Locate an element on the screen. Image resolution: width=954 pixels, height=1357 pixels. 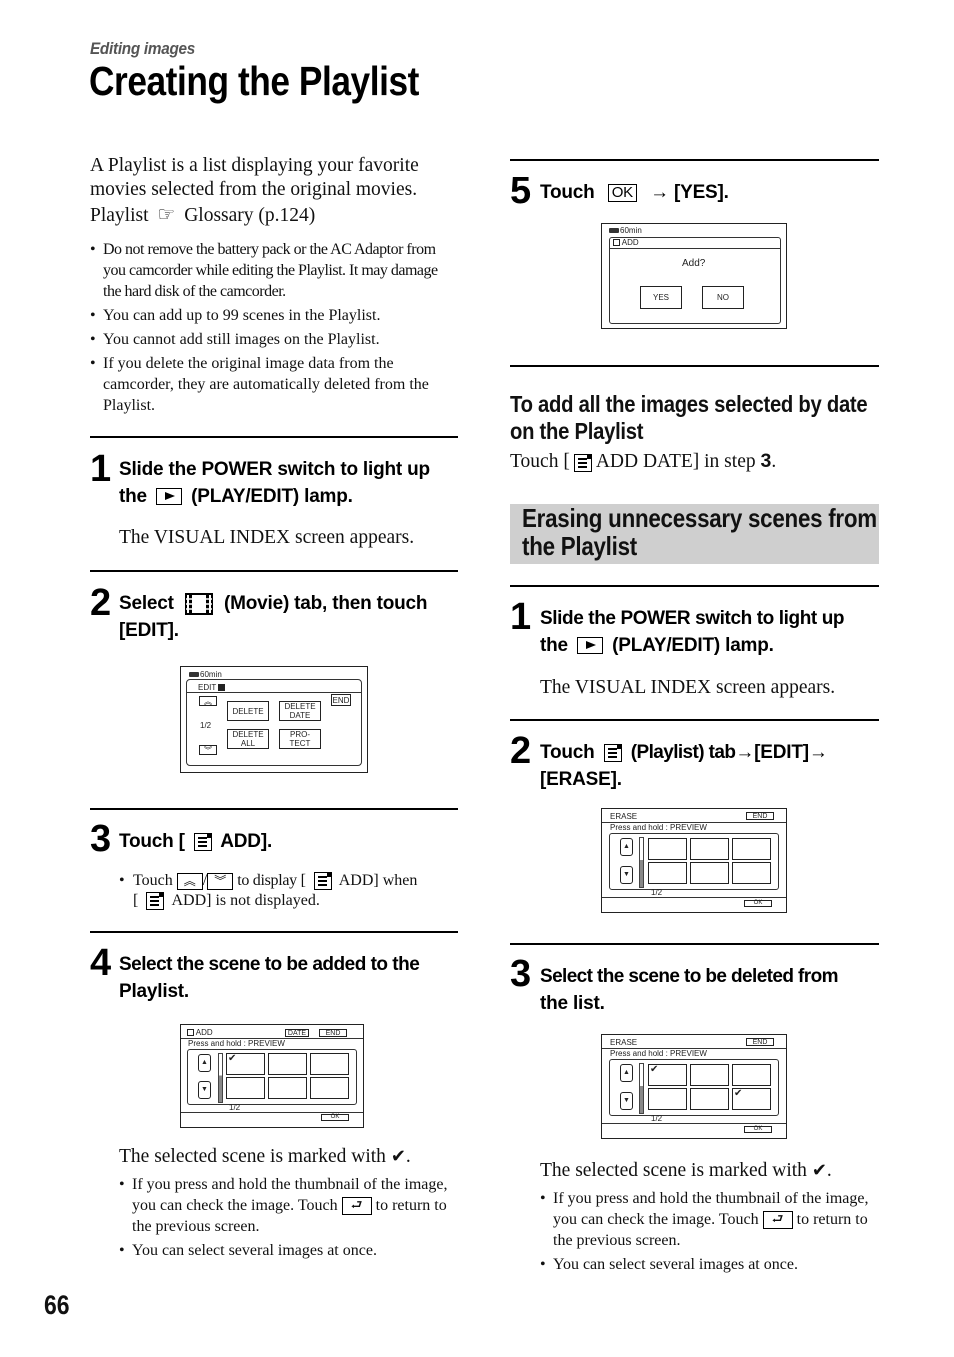
step-text: Slide the POWER switch to light up is located at coordinates (692, 618).